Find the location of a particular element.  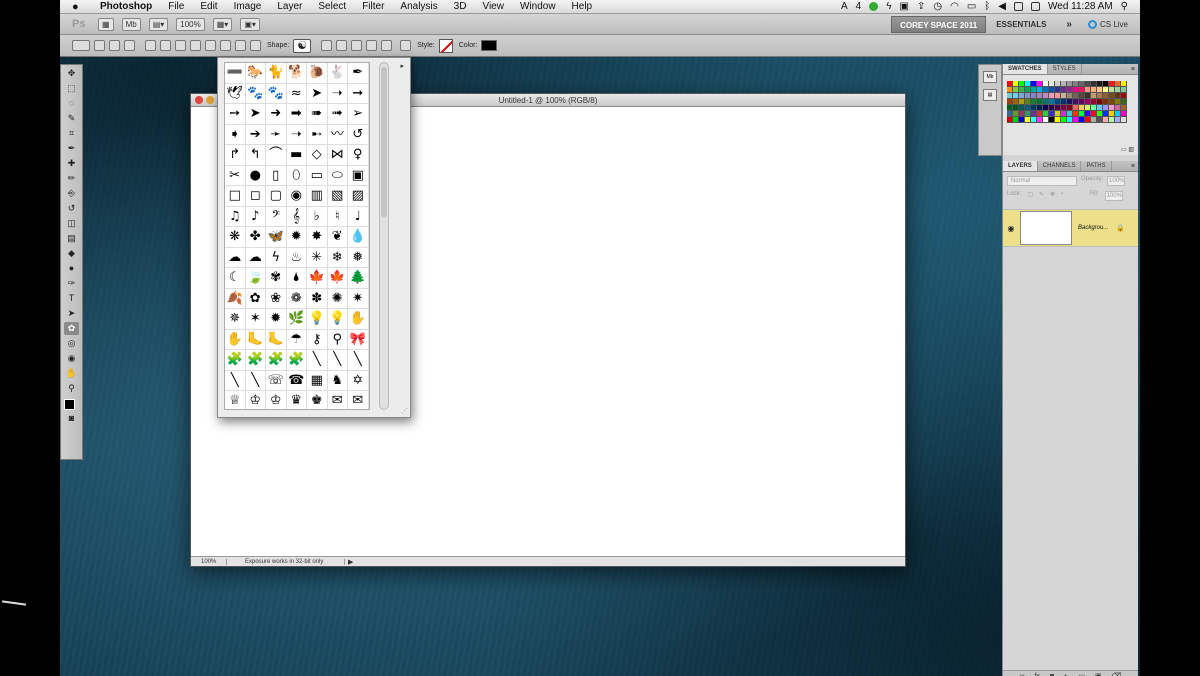

battery-icon is located at coordinates (1035, 6).